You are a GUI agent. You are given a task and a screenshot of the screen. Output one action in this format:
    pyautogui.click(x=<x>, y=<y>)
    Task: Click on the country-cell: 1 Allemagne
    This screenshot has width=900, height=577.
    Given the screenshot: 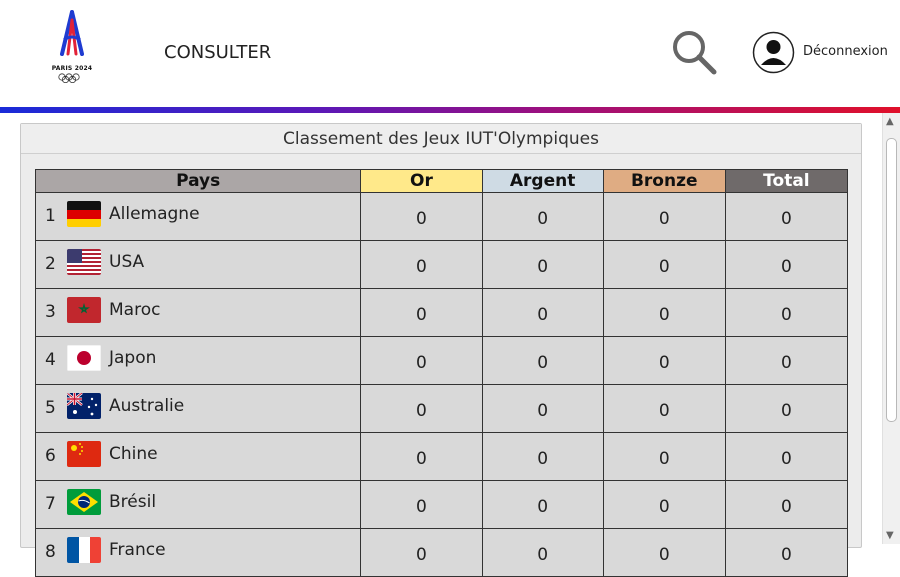 What is the action you would take?
    pyautogui.click(x=198, y=216)
    